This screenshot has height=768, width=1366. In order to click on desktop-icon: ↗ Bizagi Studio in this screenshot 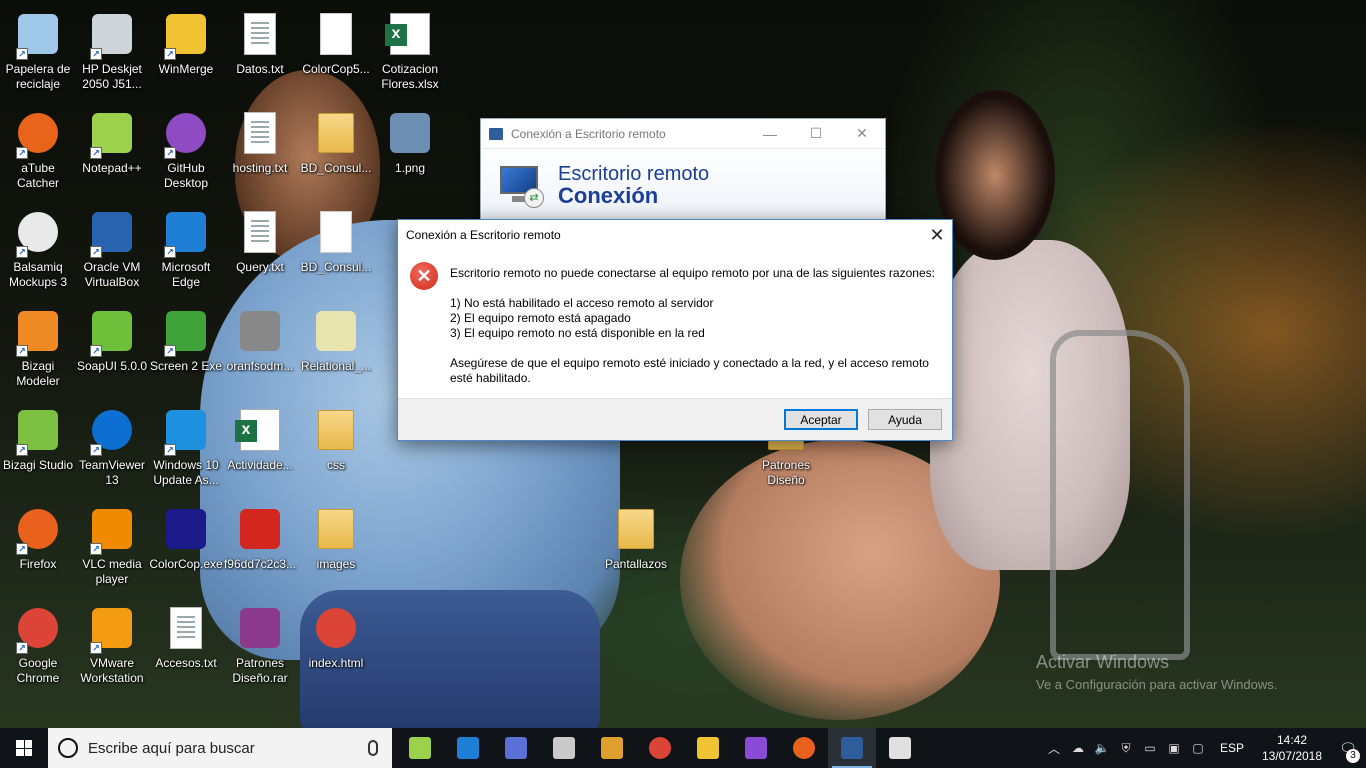, I will do `click(38, 445)`.